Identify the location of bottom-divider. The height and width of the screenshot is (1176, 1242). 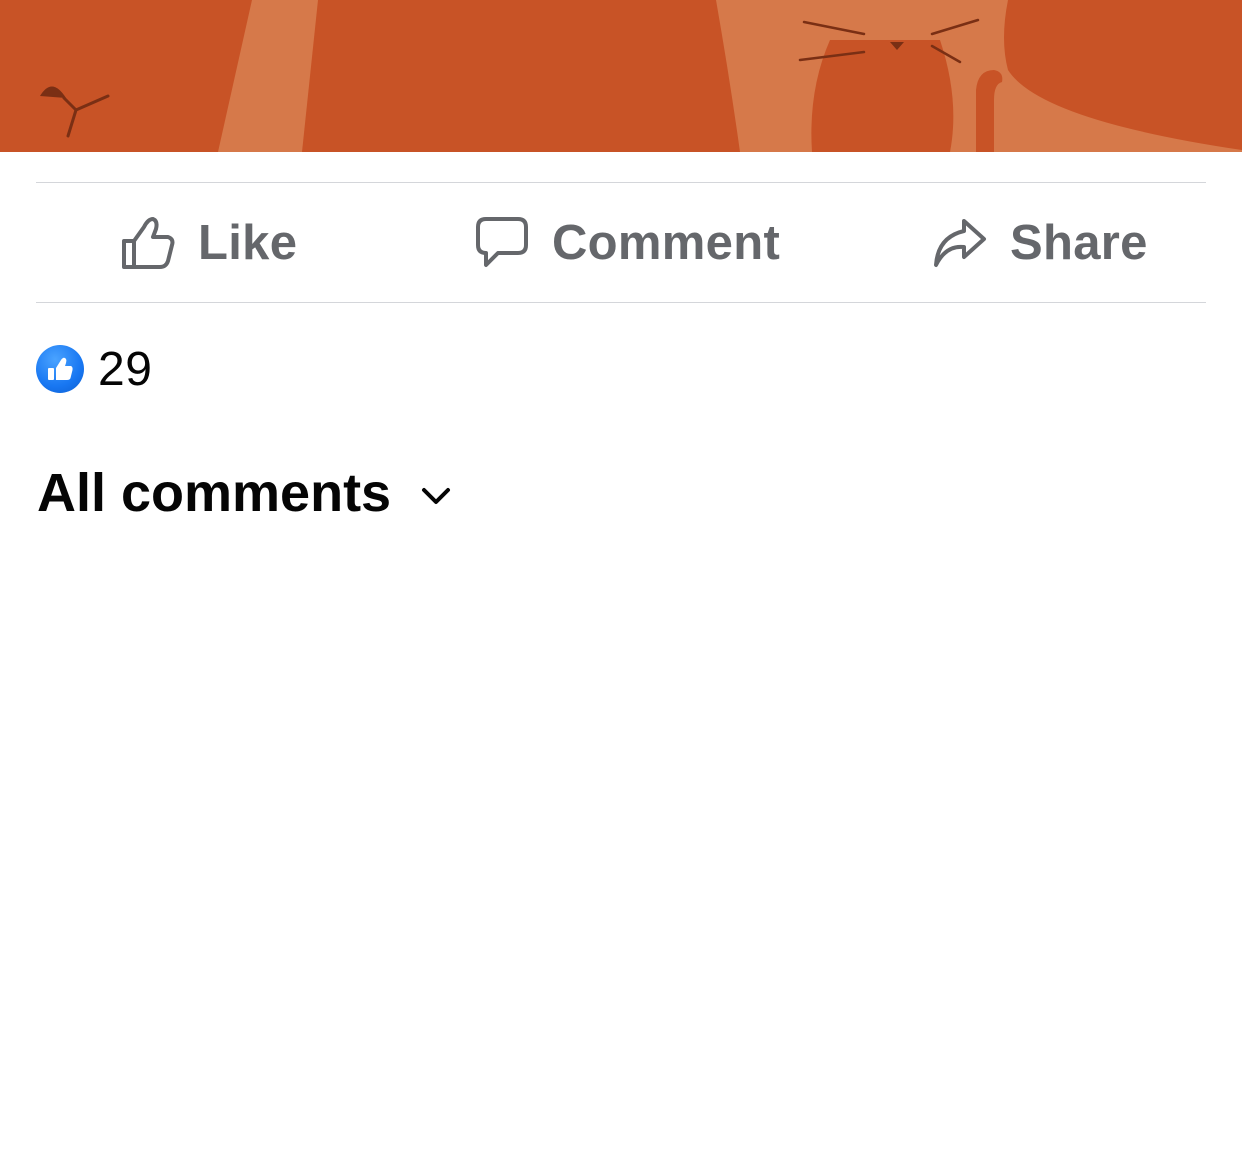
(621, 302).